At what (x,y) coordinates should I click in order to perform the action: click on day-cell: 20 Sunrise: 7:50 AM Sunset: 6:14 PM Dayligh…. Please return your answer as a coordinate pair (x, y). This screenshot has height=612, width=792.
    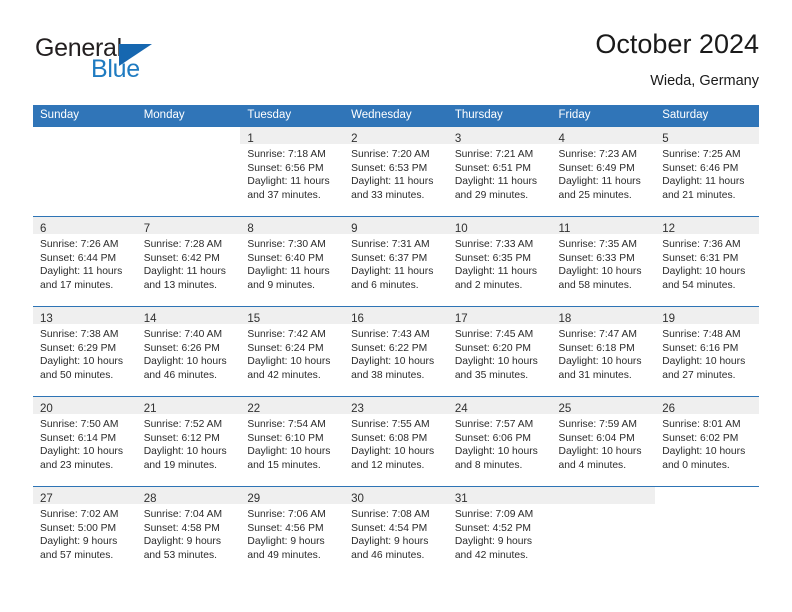
    Looking at the image, I should click on (85, 441).